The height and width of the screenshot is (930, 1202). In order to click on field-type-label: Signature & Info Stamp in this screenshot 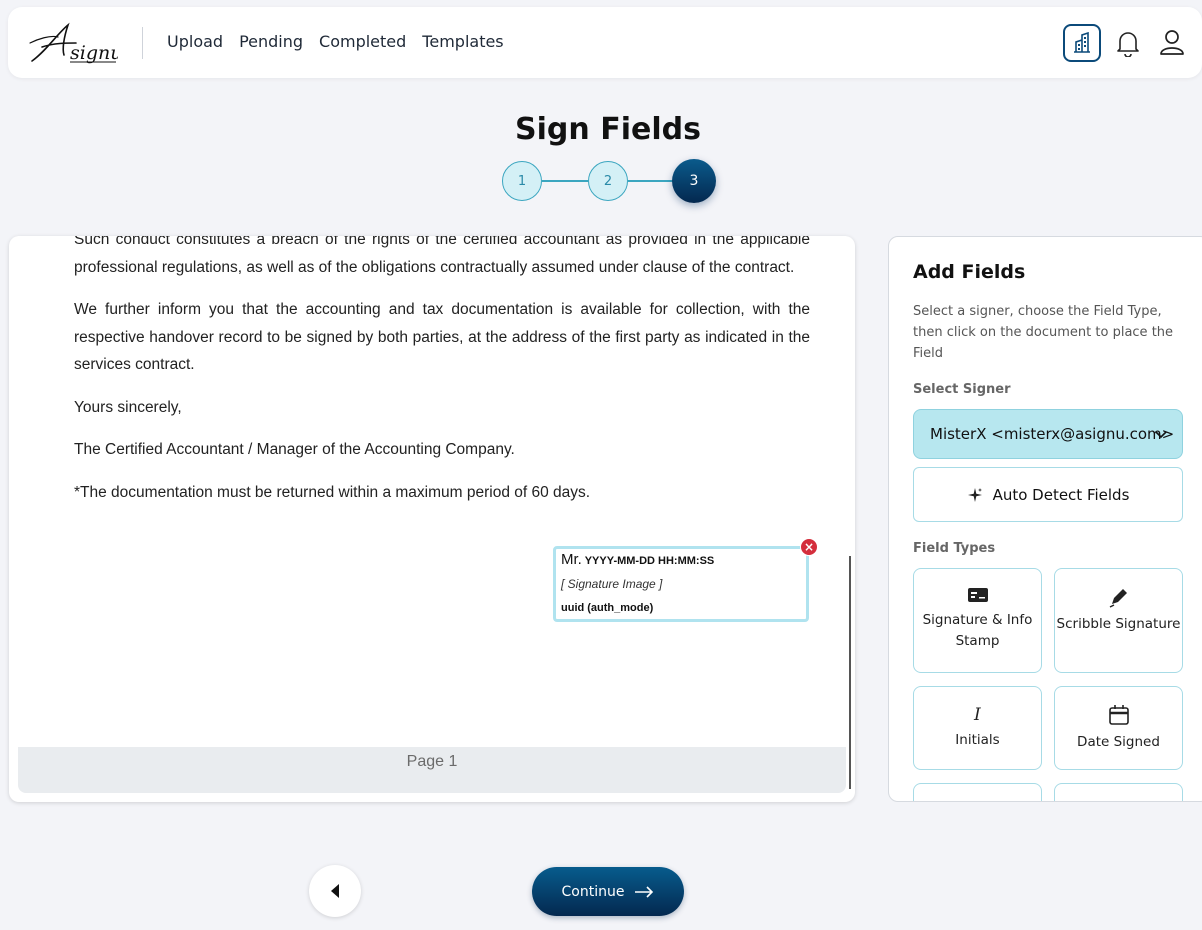, I will do `click(977, 630)`.